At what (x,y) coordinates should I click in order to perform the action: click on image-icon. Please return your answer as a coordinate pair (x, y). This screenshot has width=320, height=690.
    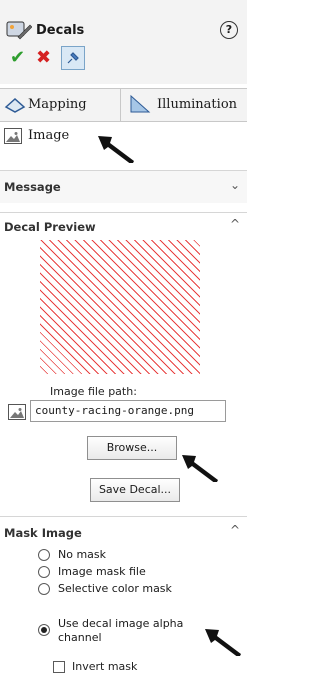
    Looking at the image, I should click on (13, 136).